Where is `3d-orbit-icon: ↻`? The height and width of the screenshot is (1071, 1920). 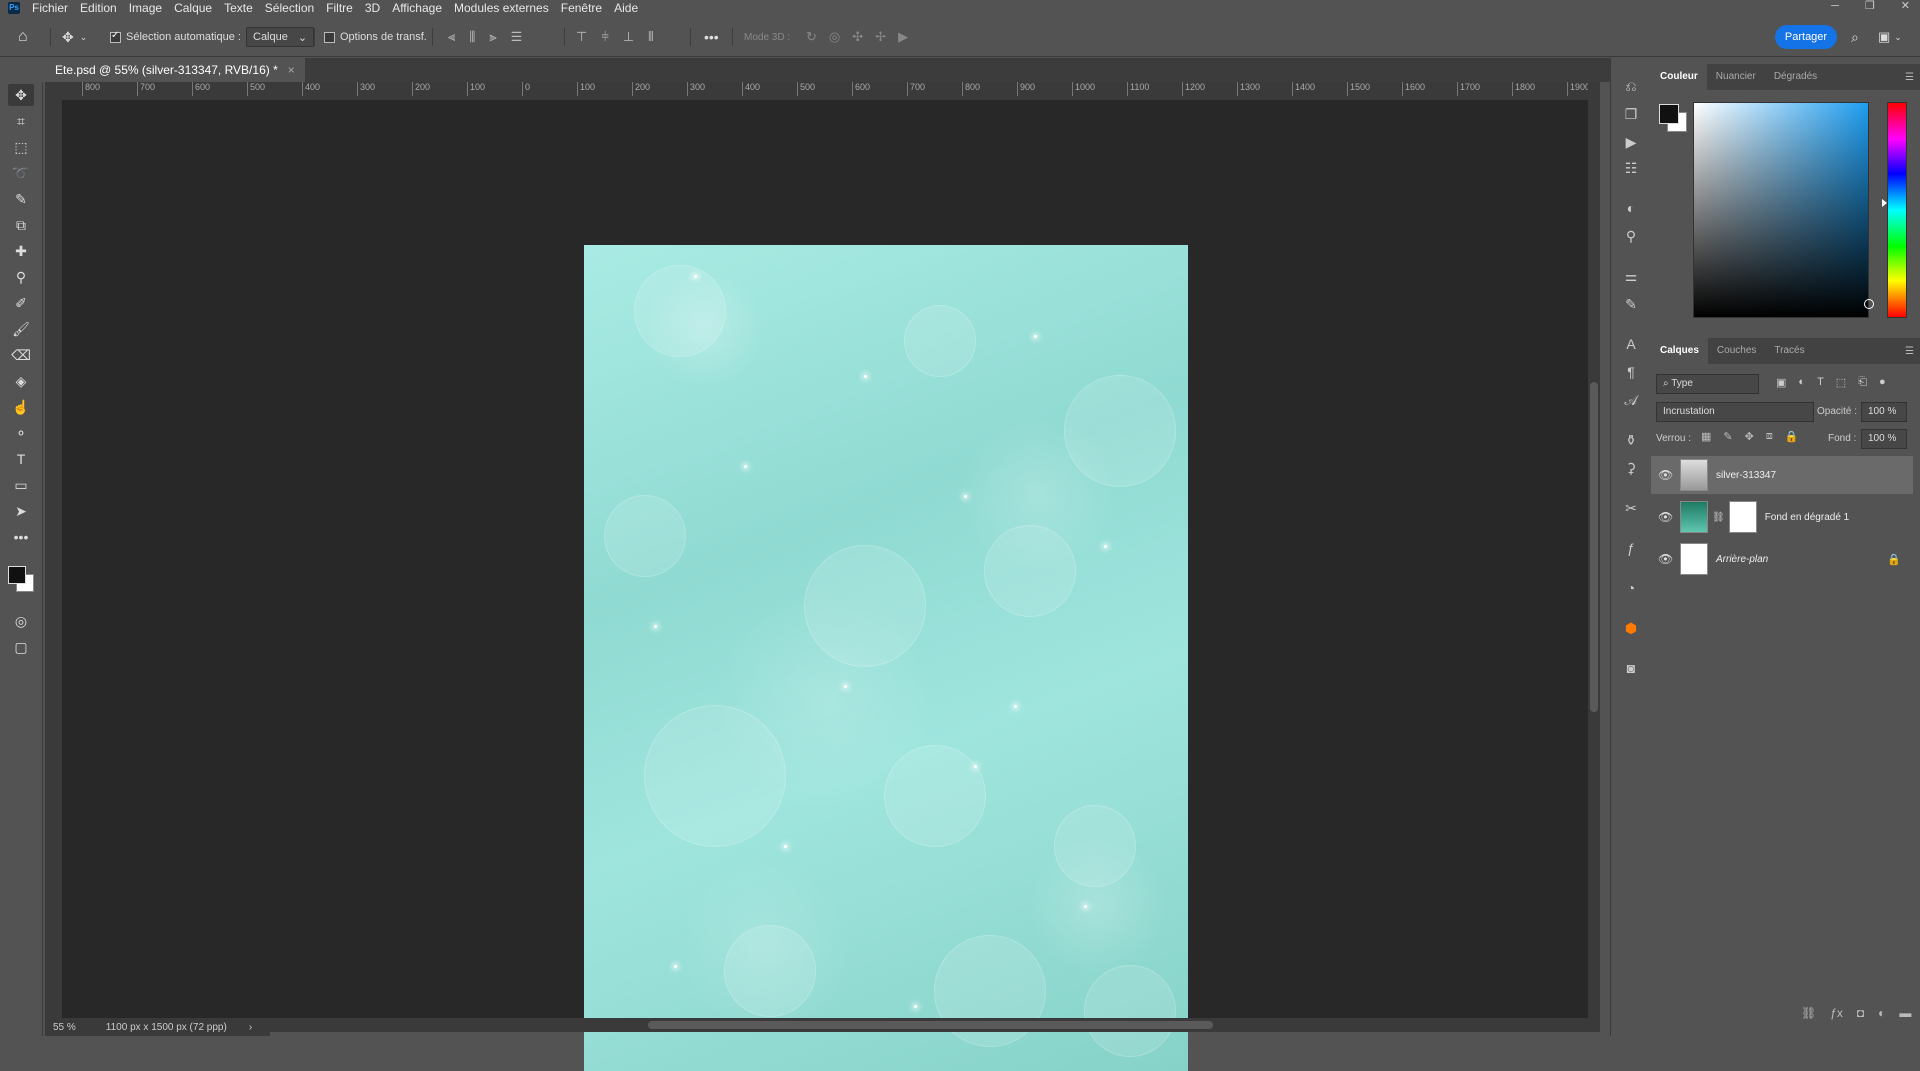
3d-orbit-icon: ↻ is located at coordinates (811, 37).